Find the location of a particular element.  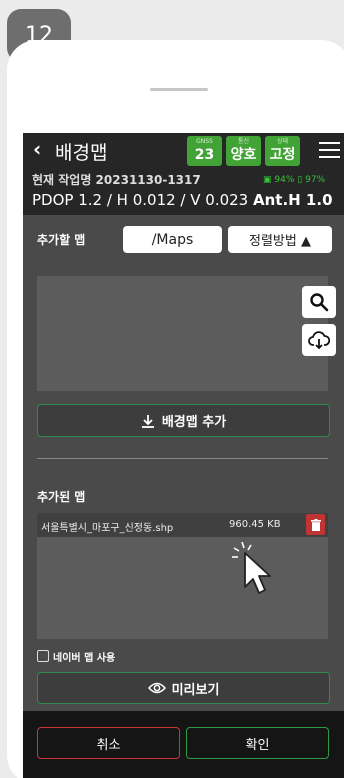

list-item: 서울특별시_마포구_신정동.shp 960.45 KB is located at coordinates (182, 525).